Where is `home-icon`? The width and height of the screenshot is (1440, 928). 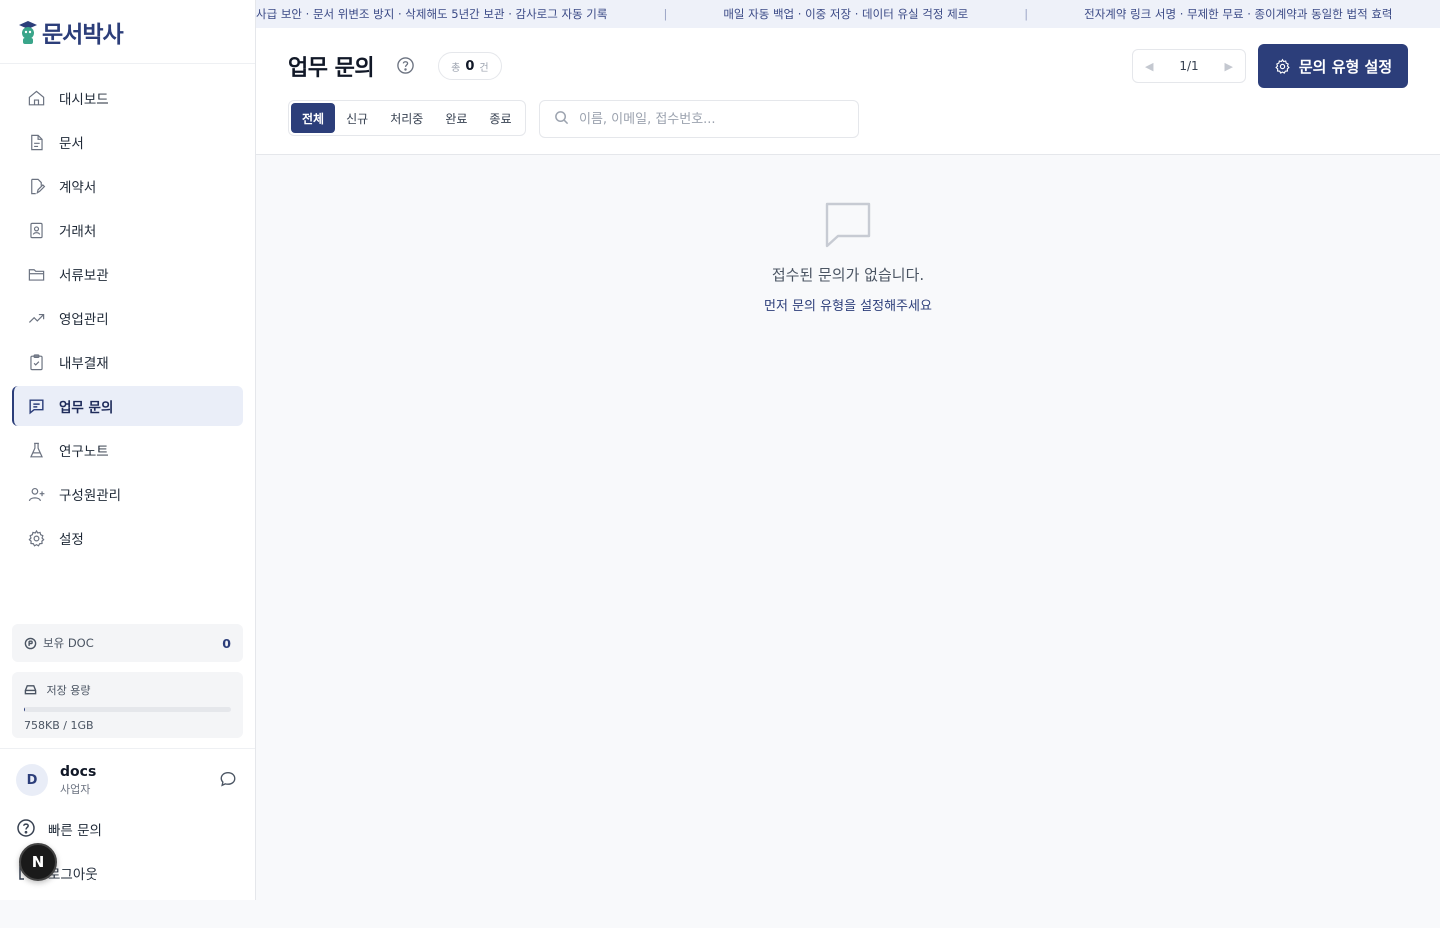
home-icon is located at coordinates (36, 98).